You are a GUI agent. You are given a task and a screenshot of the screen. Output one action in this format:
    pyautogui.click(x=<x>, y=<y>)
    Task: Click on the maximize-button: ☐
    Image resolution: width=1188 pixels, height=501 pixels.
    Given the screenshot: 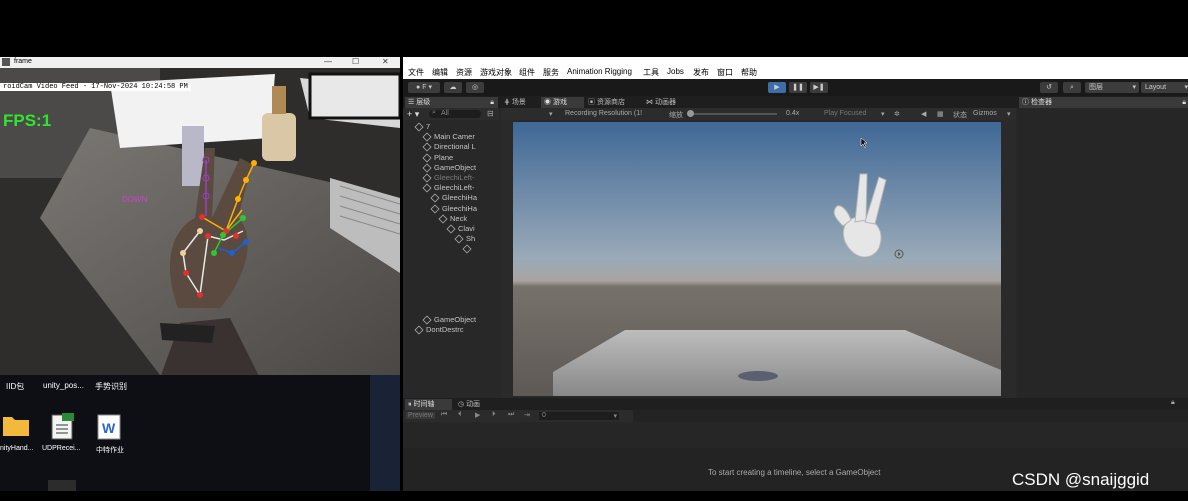 What is the action you would take?
    pyautogui.click(x=355, y=61)
    